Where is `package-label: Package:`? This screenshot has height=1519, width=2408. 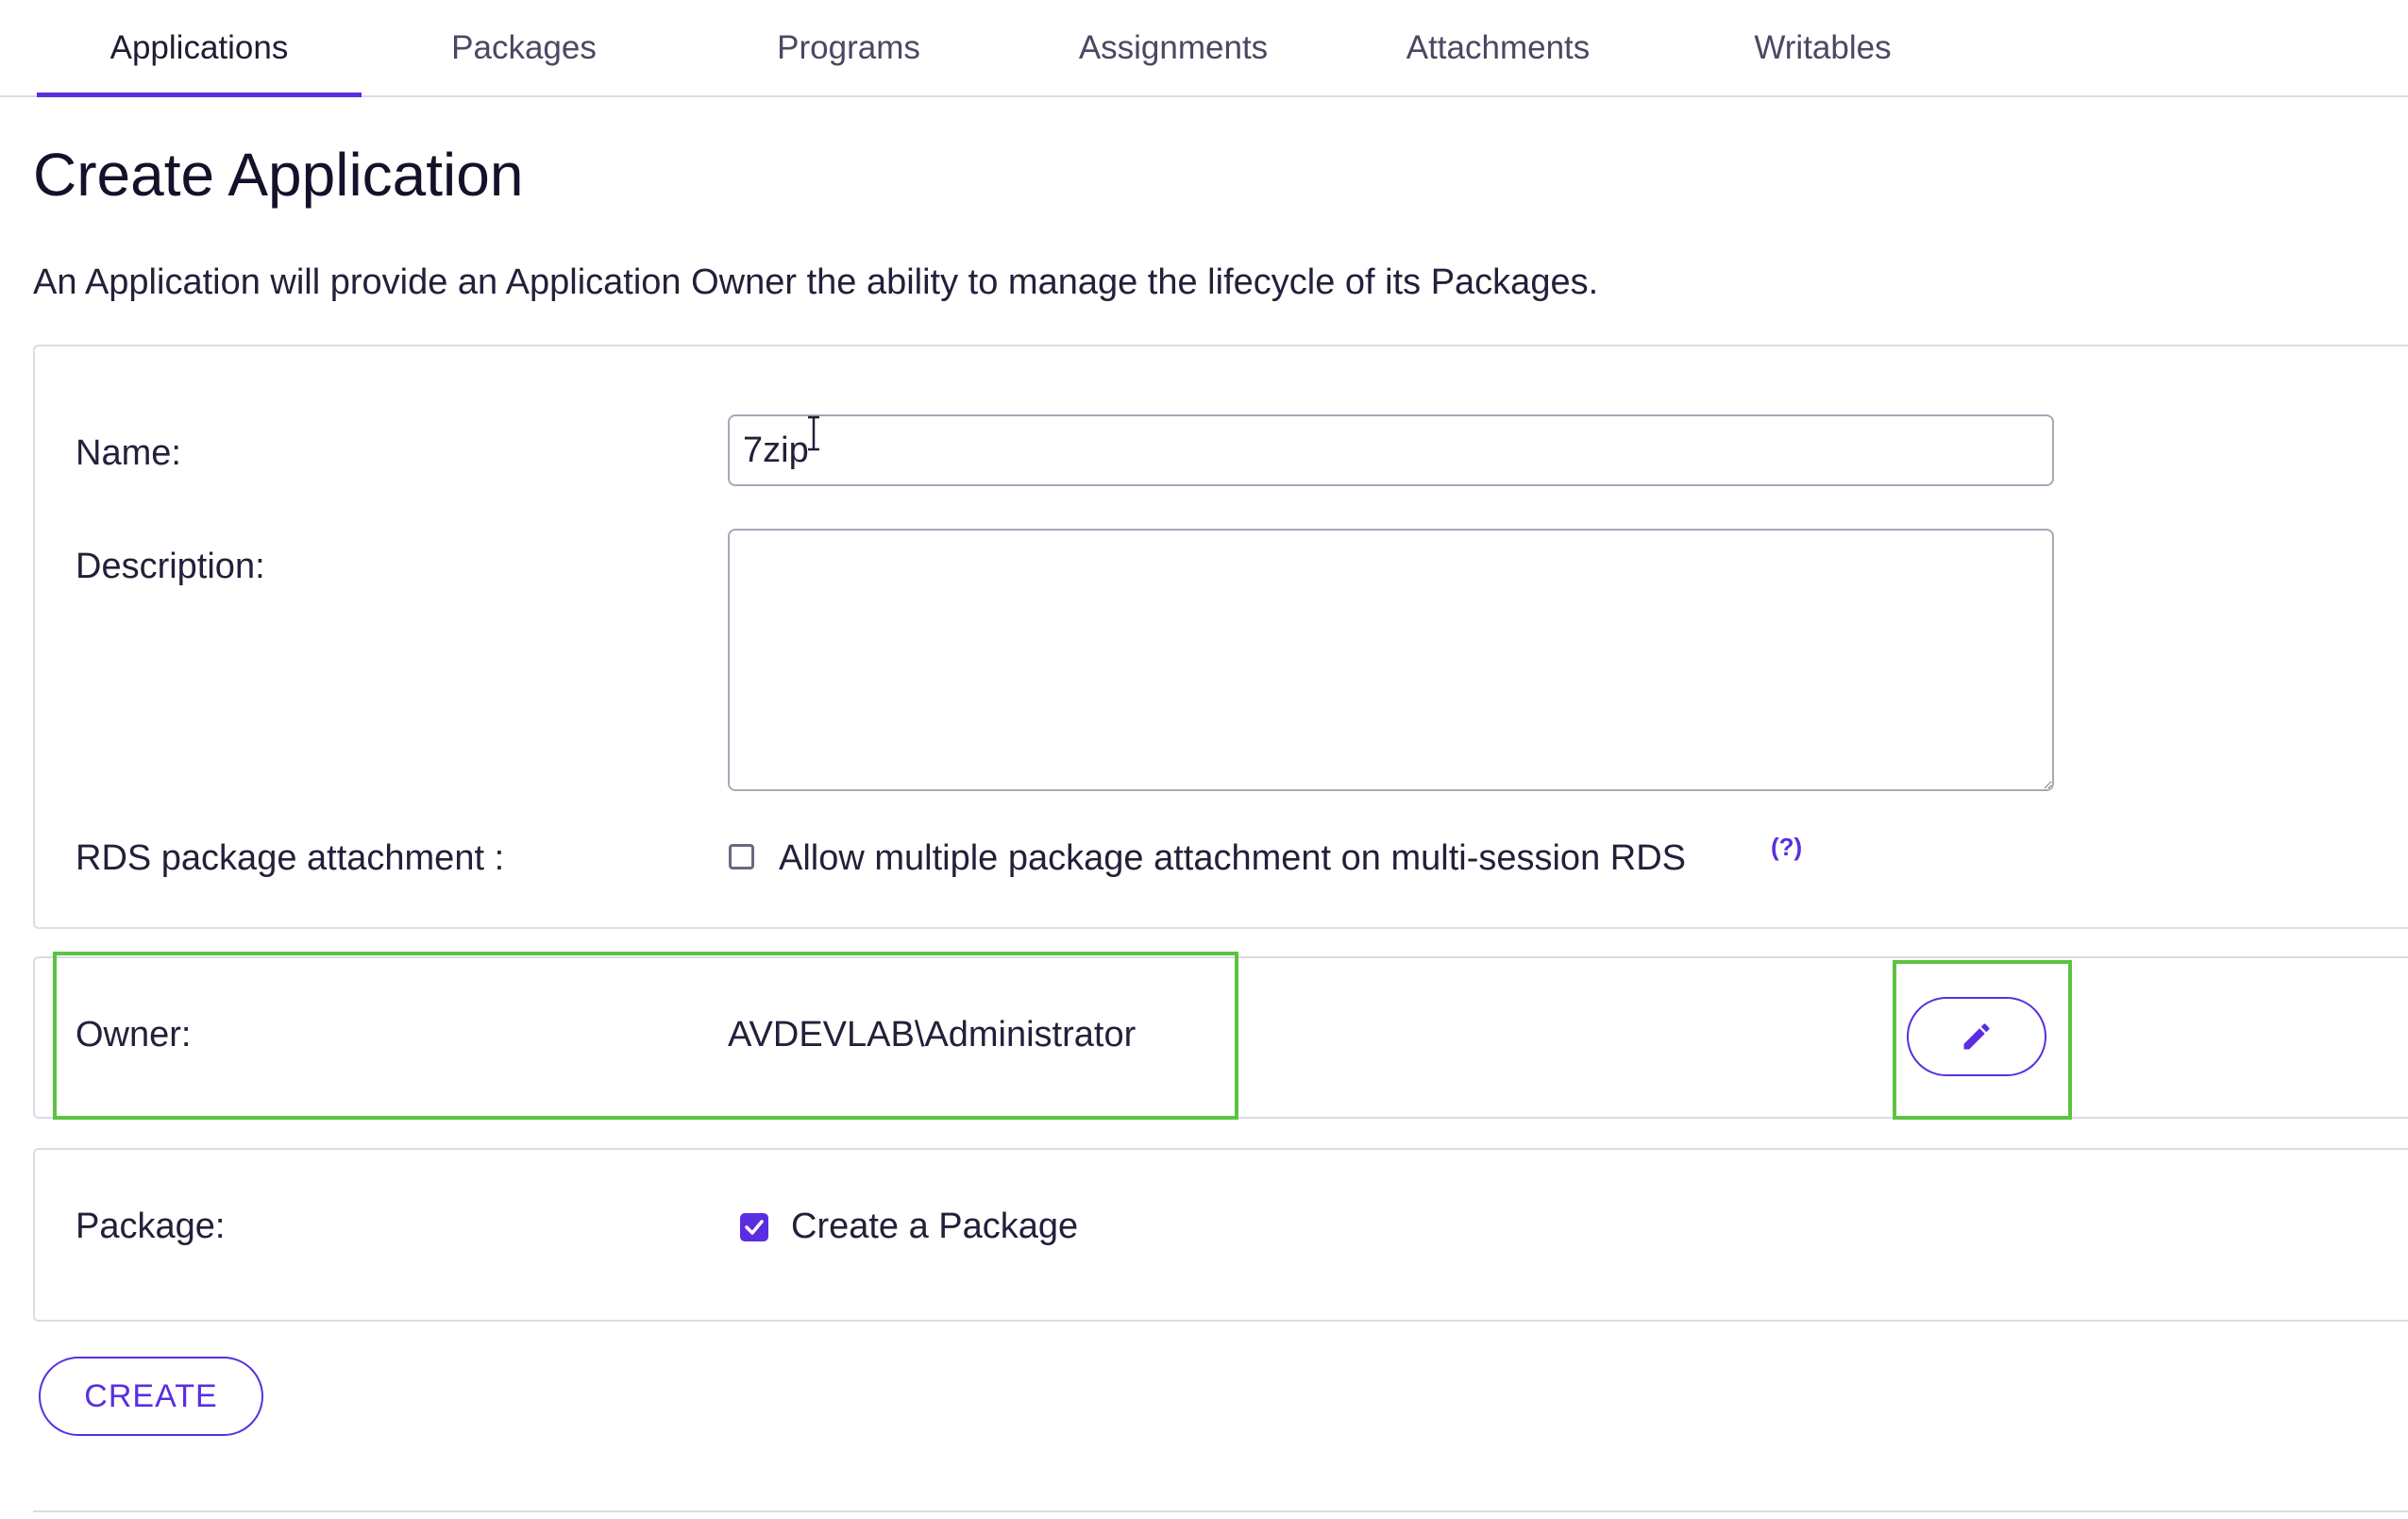
package-label: Package: is located at coordinates (151, 1226).